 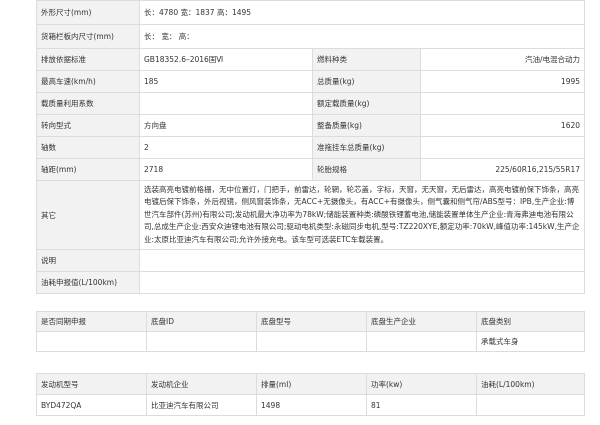 What do you see at coordinates (226, 147) in the screenshot?
I see `spec-value: 2` at bounding box center [226, 147].